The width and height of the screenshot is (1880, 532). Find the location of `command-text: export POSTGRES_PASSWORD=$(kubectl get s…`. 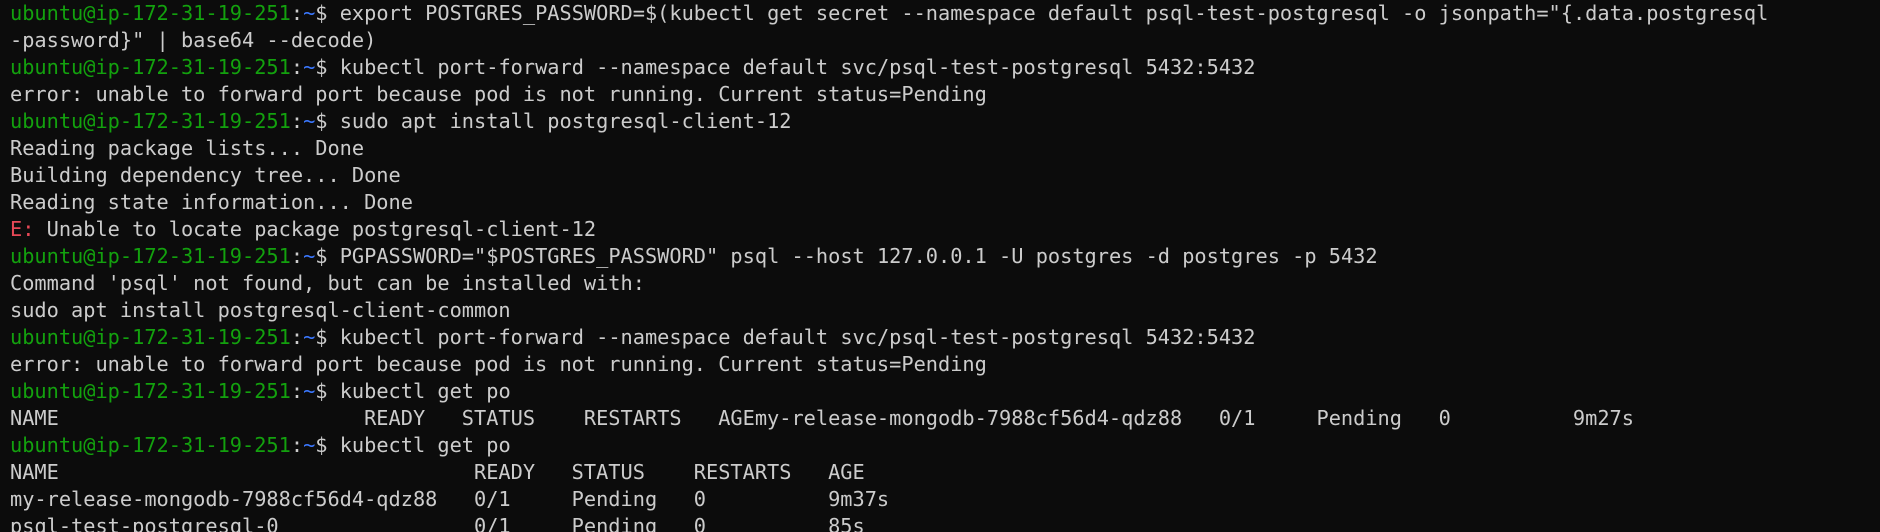

command-text: export POSTGRES_PASSWORD=$(kubectl get s… is located at coordinates (1054, 13).